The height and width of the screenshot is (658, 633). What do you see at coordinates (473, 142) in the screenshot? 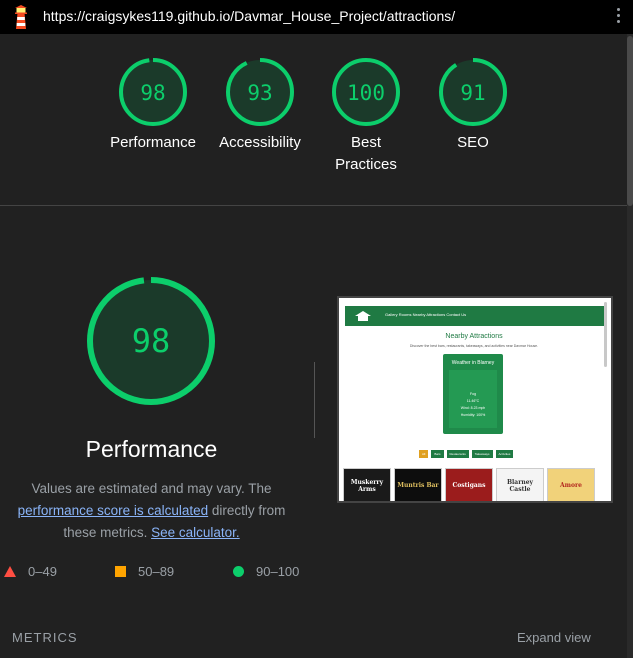
I see `gauge-label: SEO` at bounding box center [473, 142].